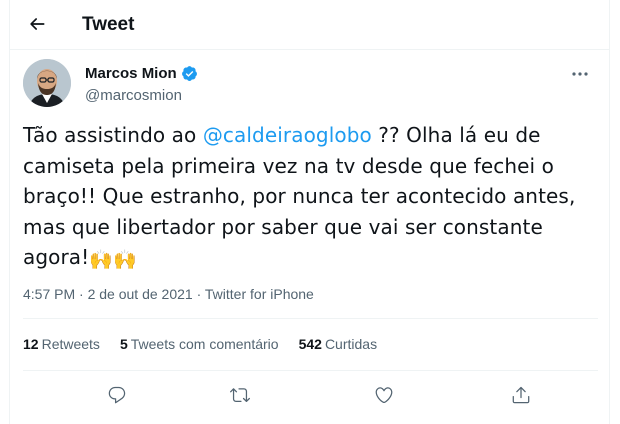 Image resolution: width=620 pixels, height=424 pixels. What do you see at coordinates (189, 73) in the screenshot?
I see `verified-badge-icon` at bounding box center [189, 73].